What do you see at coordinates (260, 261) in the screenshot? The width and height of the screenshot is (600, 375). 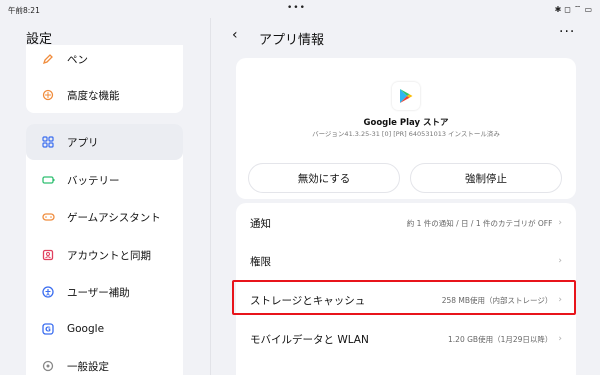 I see `row-label: 権限` at bounding box center [260, 261].